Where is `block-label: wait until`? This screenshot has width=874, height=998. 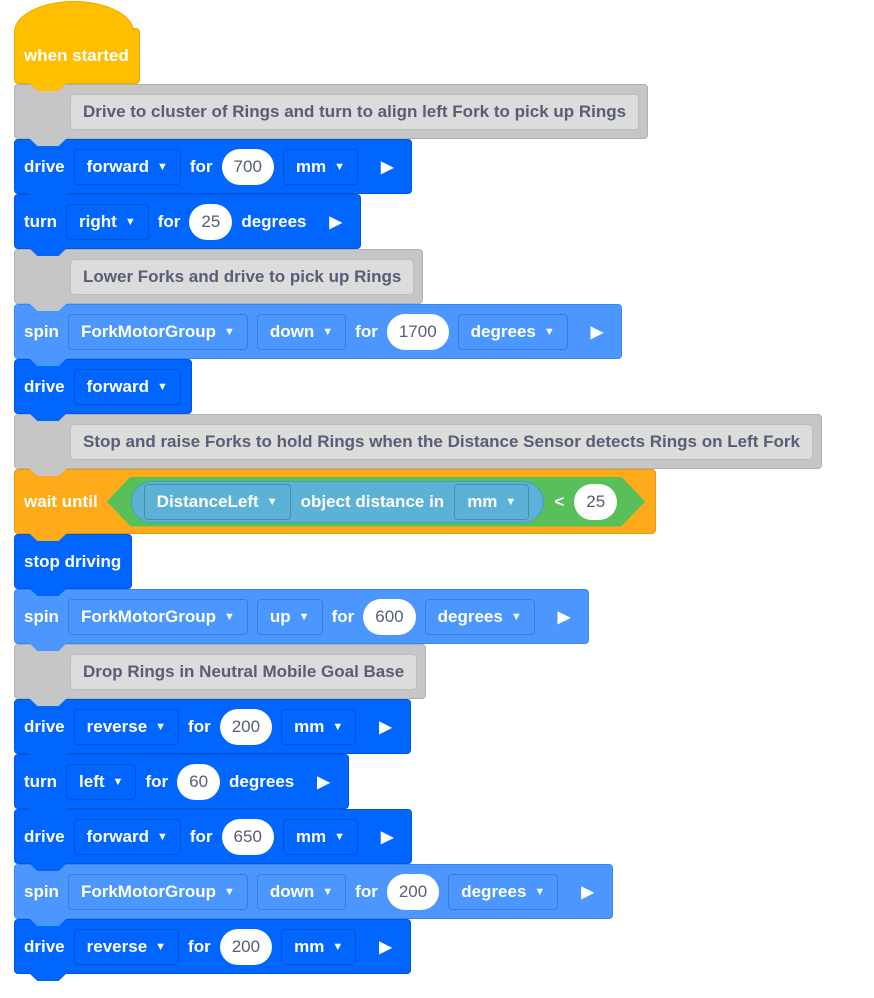
block-label: wait until is located at coordinates (61, 501).